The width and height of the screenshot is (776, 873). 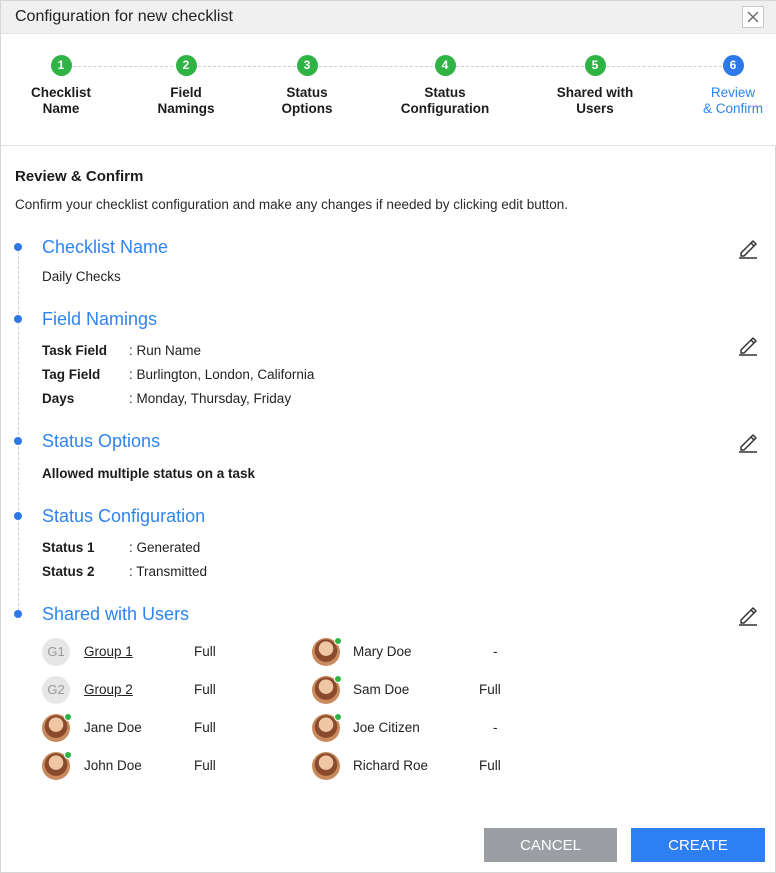 I want to click on status-value: : Transmitted, so click(x=168, y=571).